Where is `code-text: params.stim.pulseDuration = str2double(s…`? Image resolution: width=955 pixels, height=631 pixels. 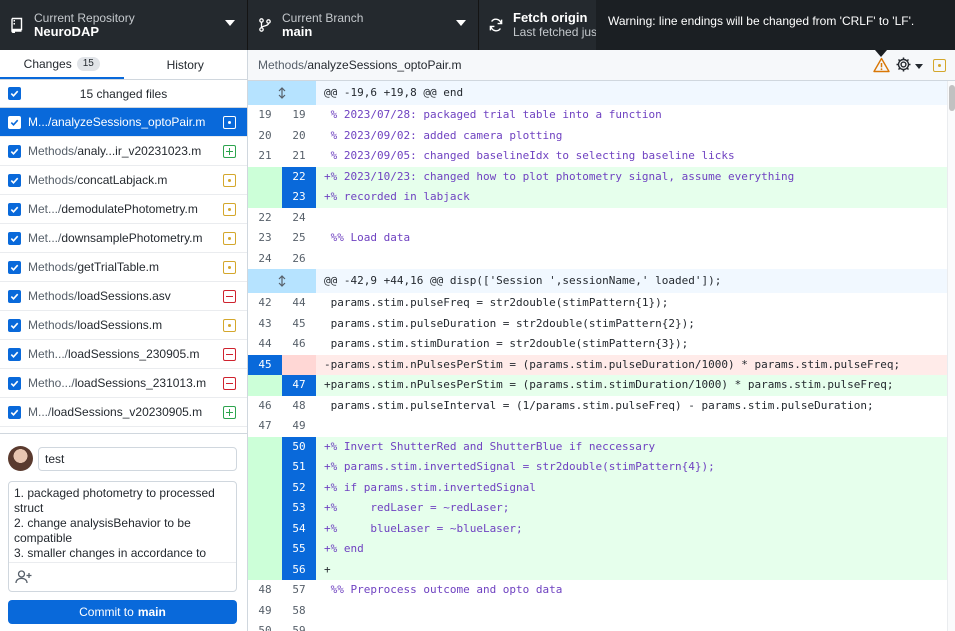
code-text: params.stim.pulseDuration = str2double(s… is located at coordinates (509, 323).